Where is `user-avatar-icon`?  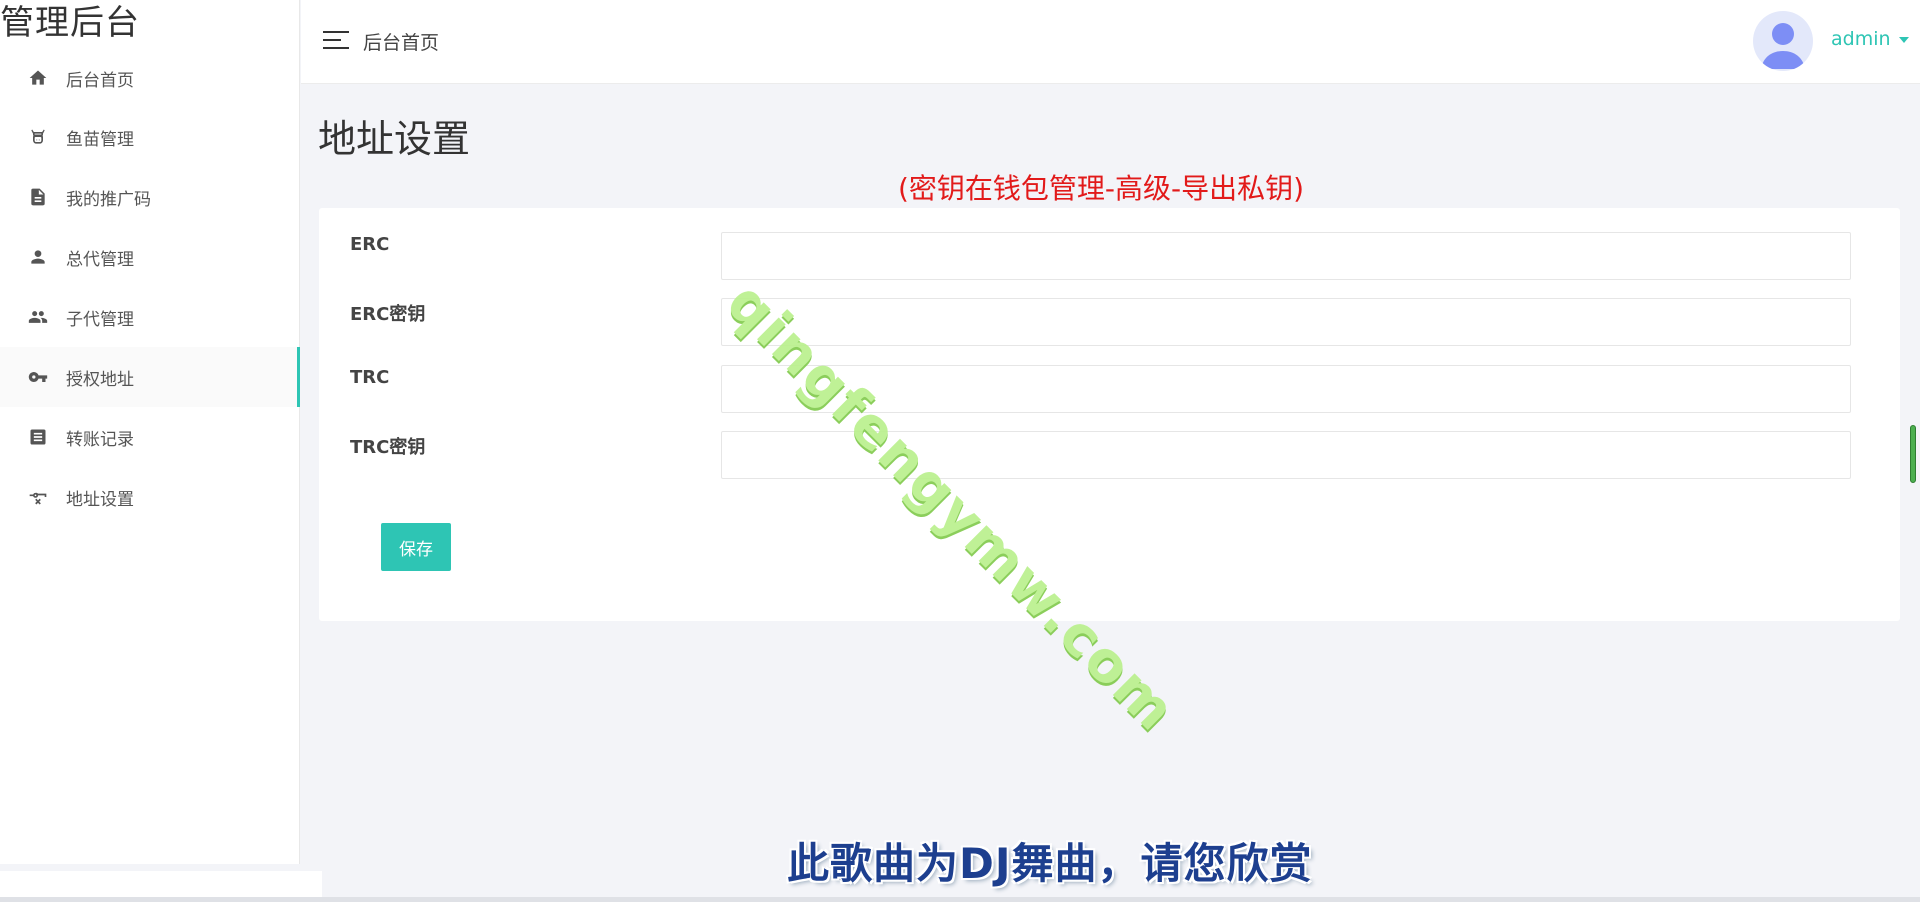
user-avatar-icon is located at coordinates (1783, 46).